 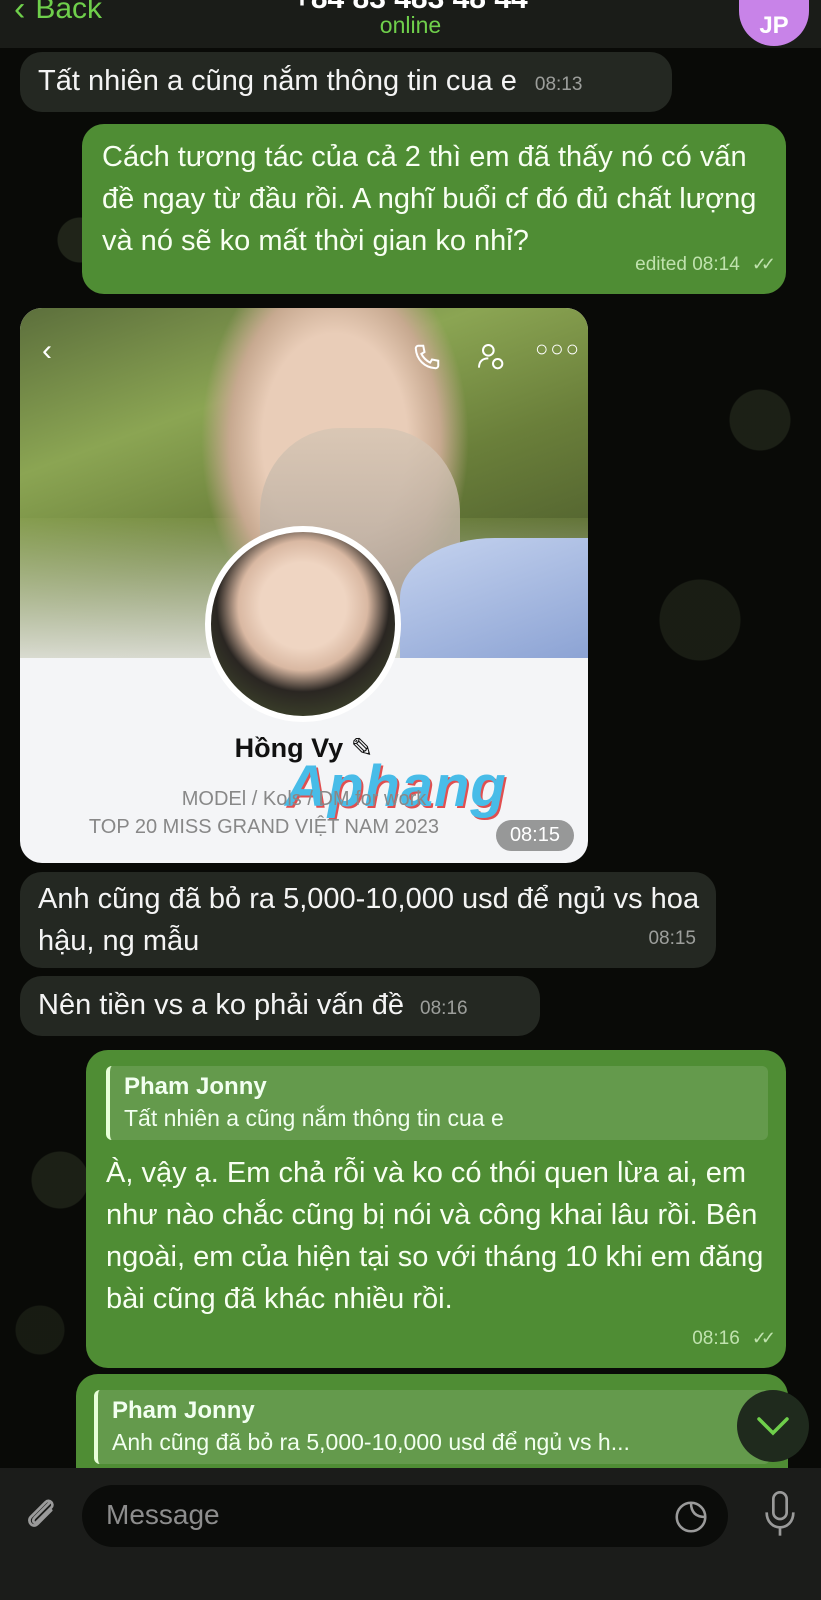 I want to click on user-settings-icon, so click(x=491, y=357).